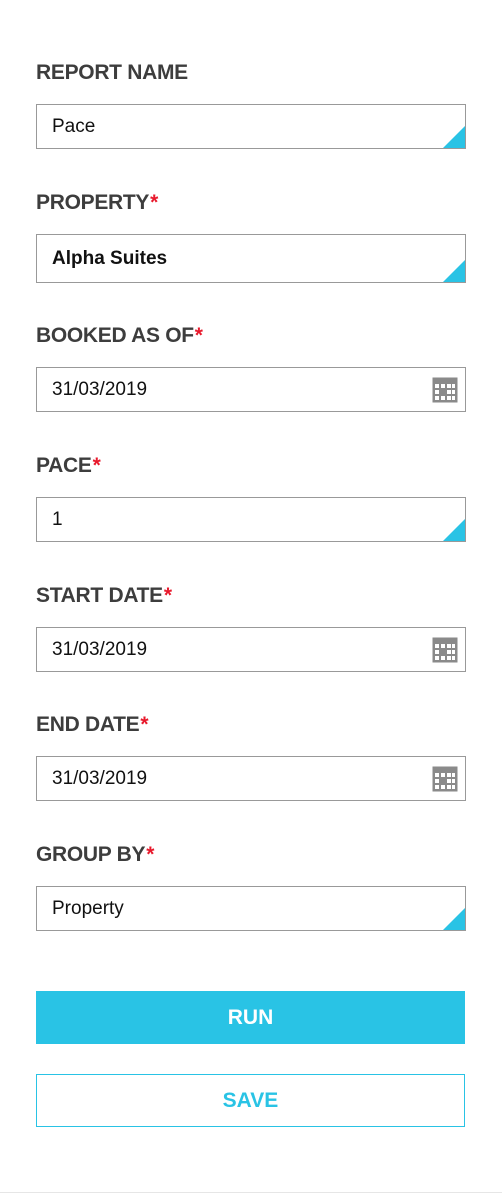 The height and width of the screenshot is (1196, 502). I want to click on booked-as-of-label: BOOKED AS OF*, so click(119, 336).